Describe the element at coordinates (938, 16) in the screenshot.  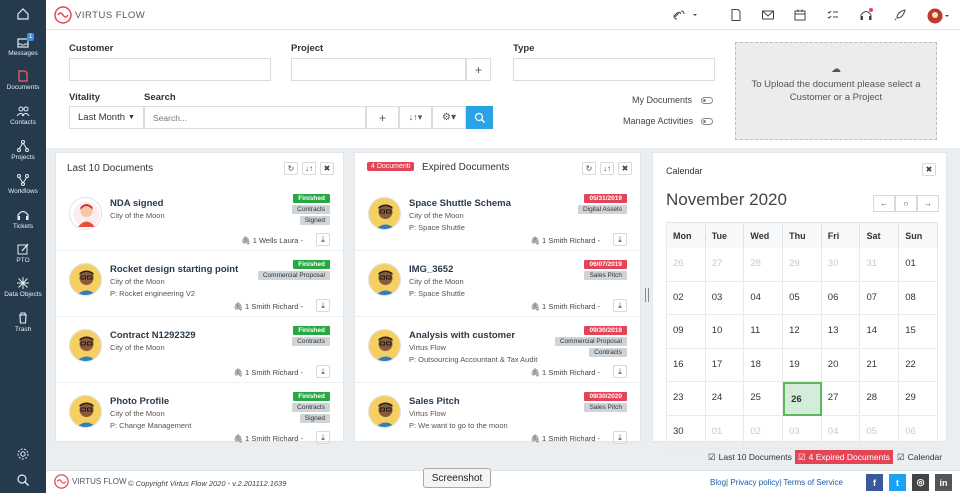
I see `user-avatar-menu` at that location.